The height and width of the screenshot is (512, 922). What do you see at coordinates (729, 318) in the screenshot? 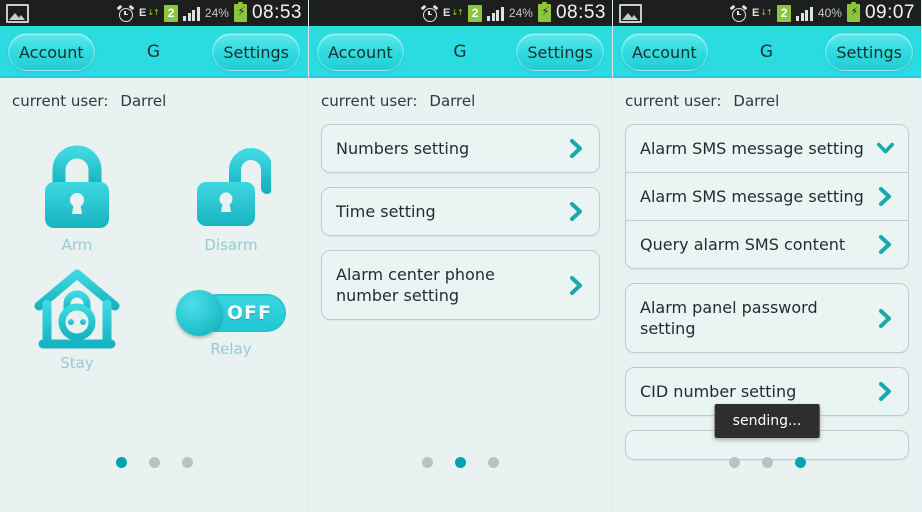
I see `list-item-label: Alarm panel password setting` at bounding box center [729, 318].